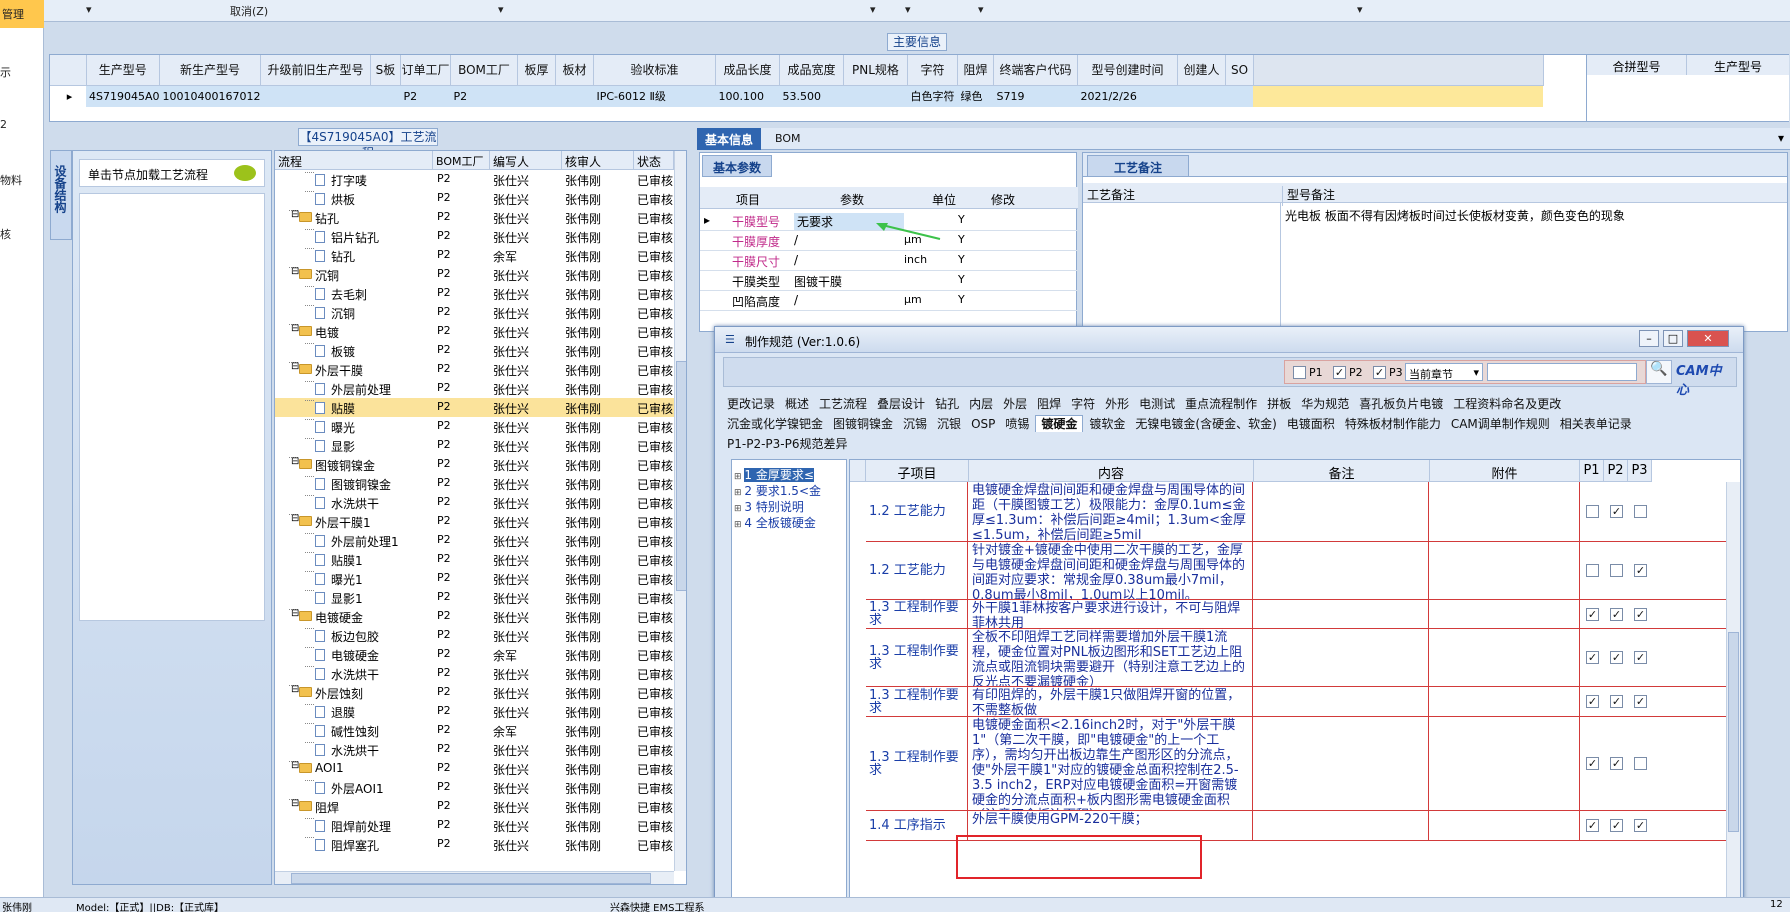 The image size is (1790, 912). Describe the element at coordinates (1111, 194) in the screenshot. I see `col-header: 工艺备注` at that location.